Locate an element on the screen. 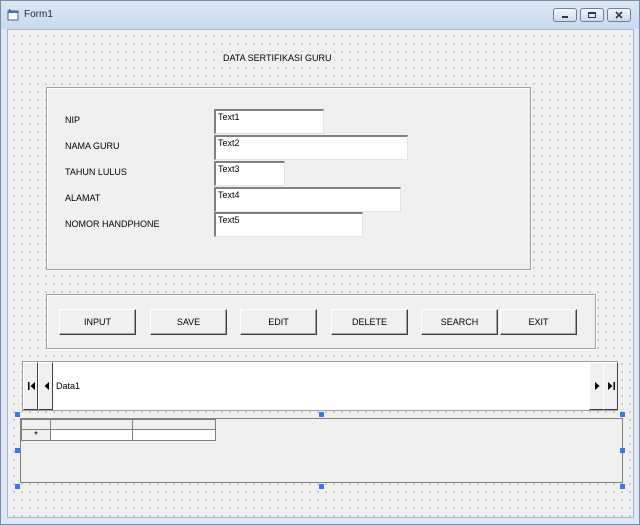 The image size is (640, 525). label-nip: NIP is located at coordinates (73, 120).